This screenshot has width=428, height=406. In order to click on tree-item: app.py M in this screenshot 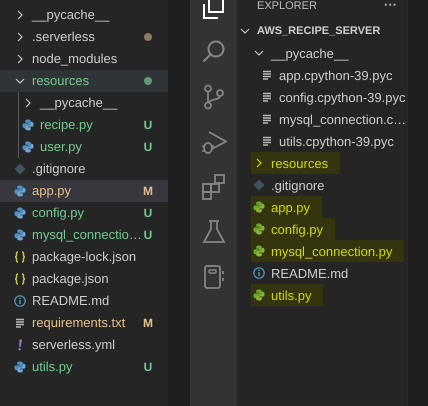, I will do `click(84, 191)`.